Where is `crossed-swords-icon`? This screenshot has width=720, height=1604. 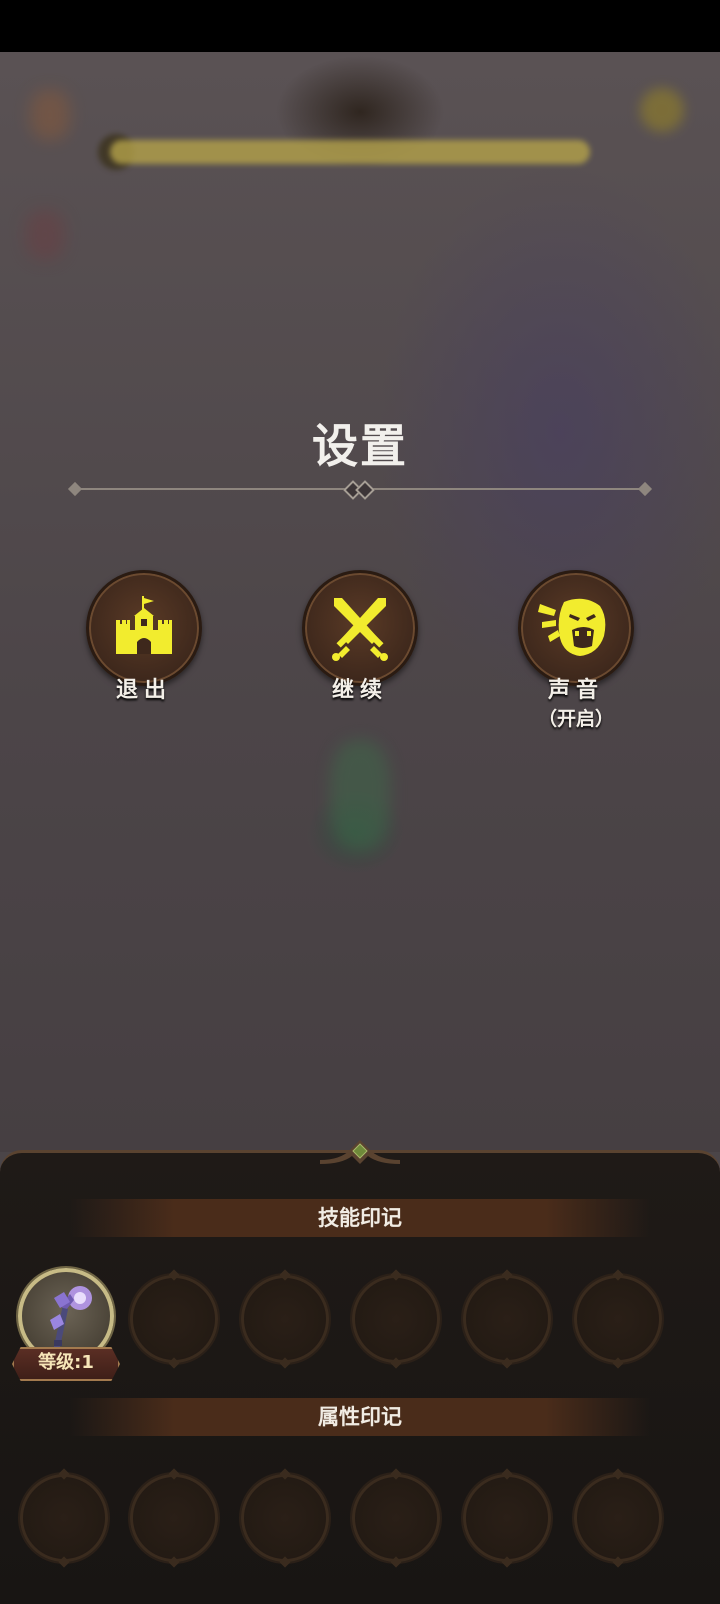 crossed-swords-icon is located at coordinates (360, 629).